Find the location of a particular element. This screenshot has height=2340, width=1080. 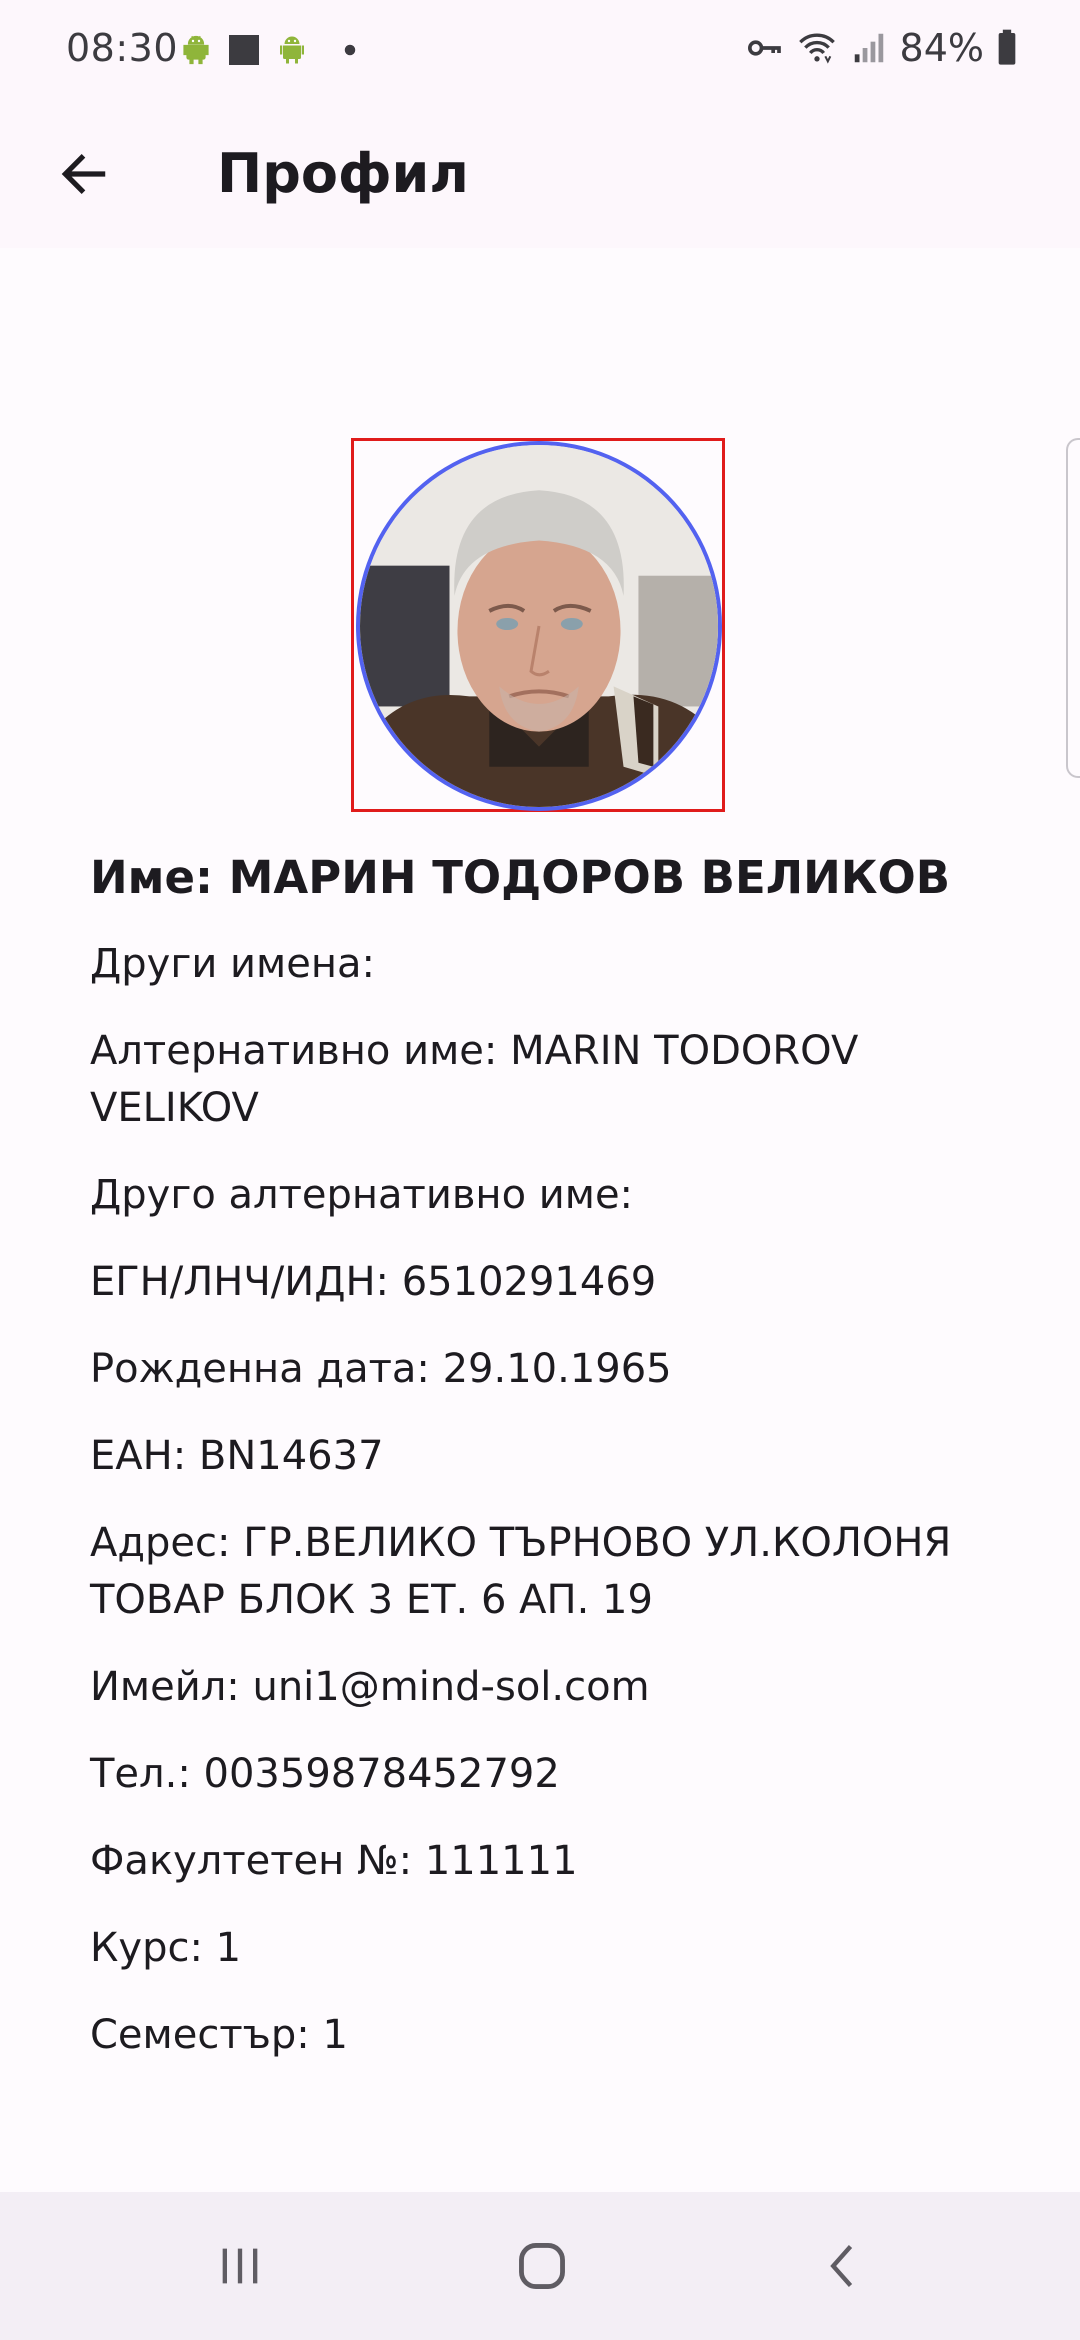

back-button is located at coordinates (84, 174).